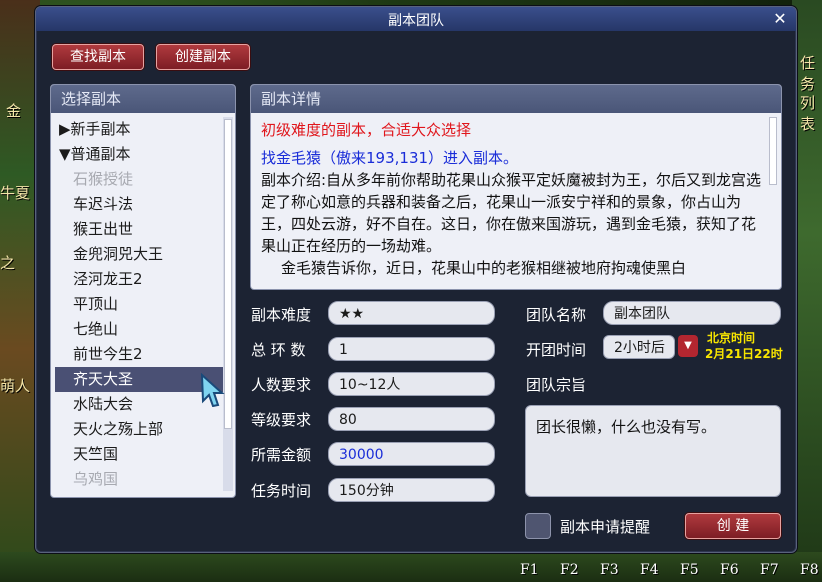  I want to click on beijing-time-value: 2月21日22时, so click(744, 354).